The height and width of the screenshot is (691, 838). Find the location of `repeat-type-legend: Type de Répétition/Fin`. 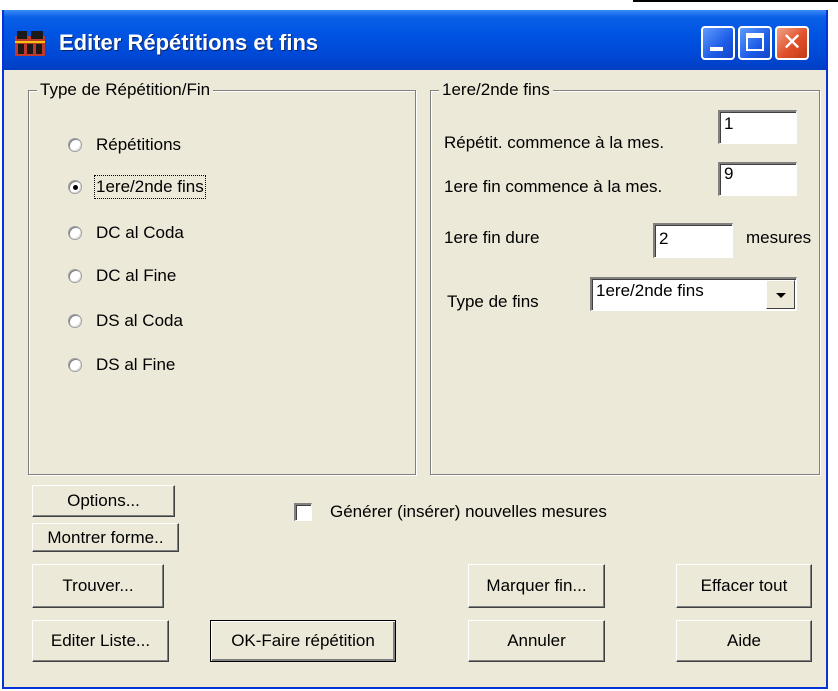

repeat-type-legend: Type de Répétition/Fin is located at coordinates (125, 90).